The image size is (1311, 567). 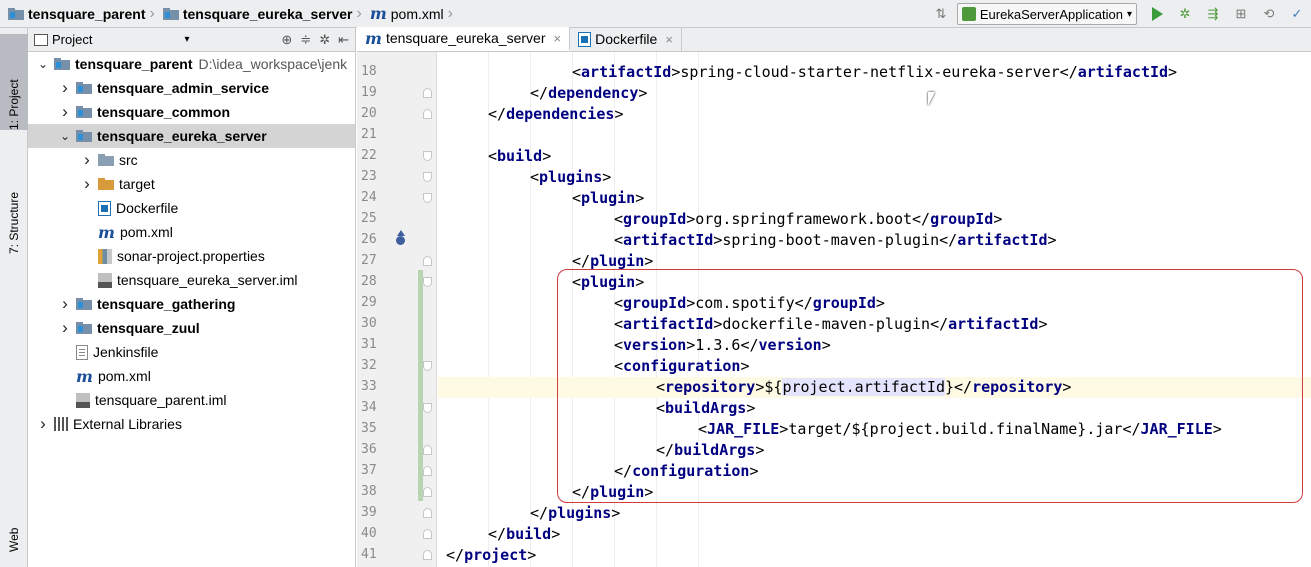 I want to click on tree-item: Jenkinsfile, so click(x=191, y=352).